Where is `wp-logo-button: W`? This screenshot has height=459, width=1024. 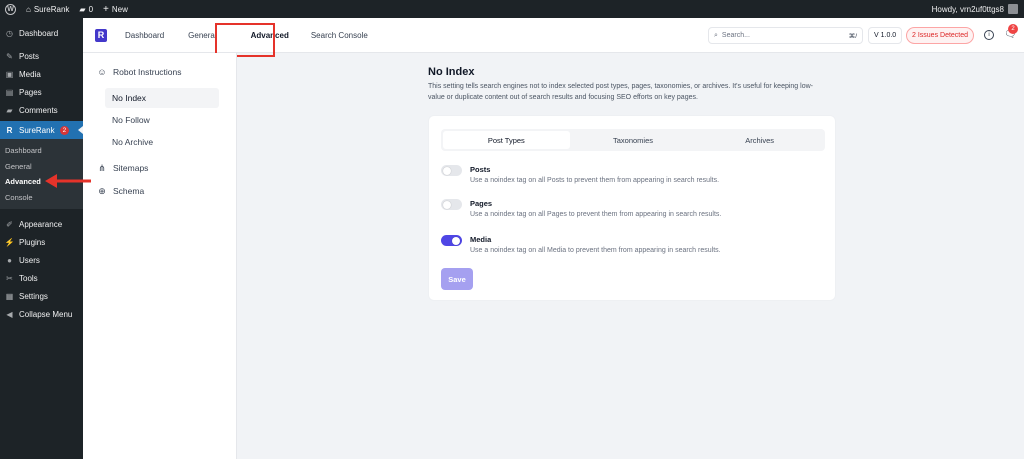
wp-logo-button: W is located at coordinates (10, 9).